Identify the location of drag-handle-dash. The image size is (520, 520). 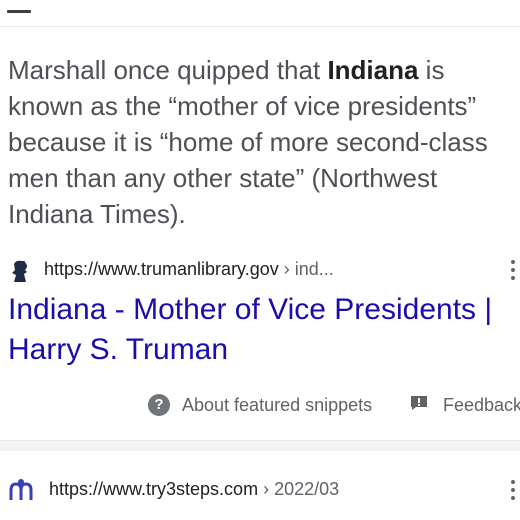
(19, 11).